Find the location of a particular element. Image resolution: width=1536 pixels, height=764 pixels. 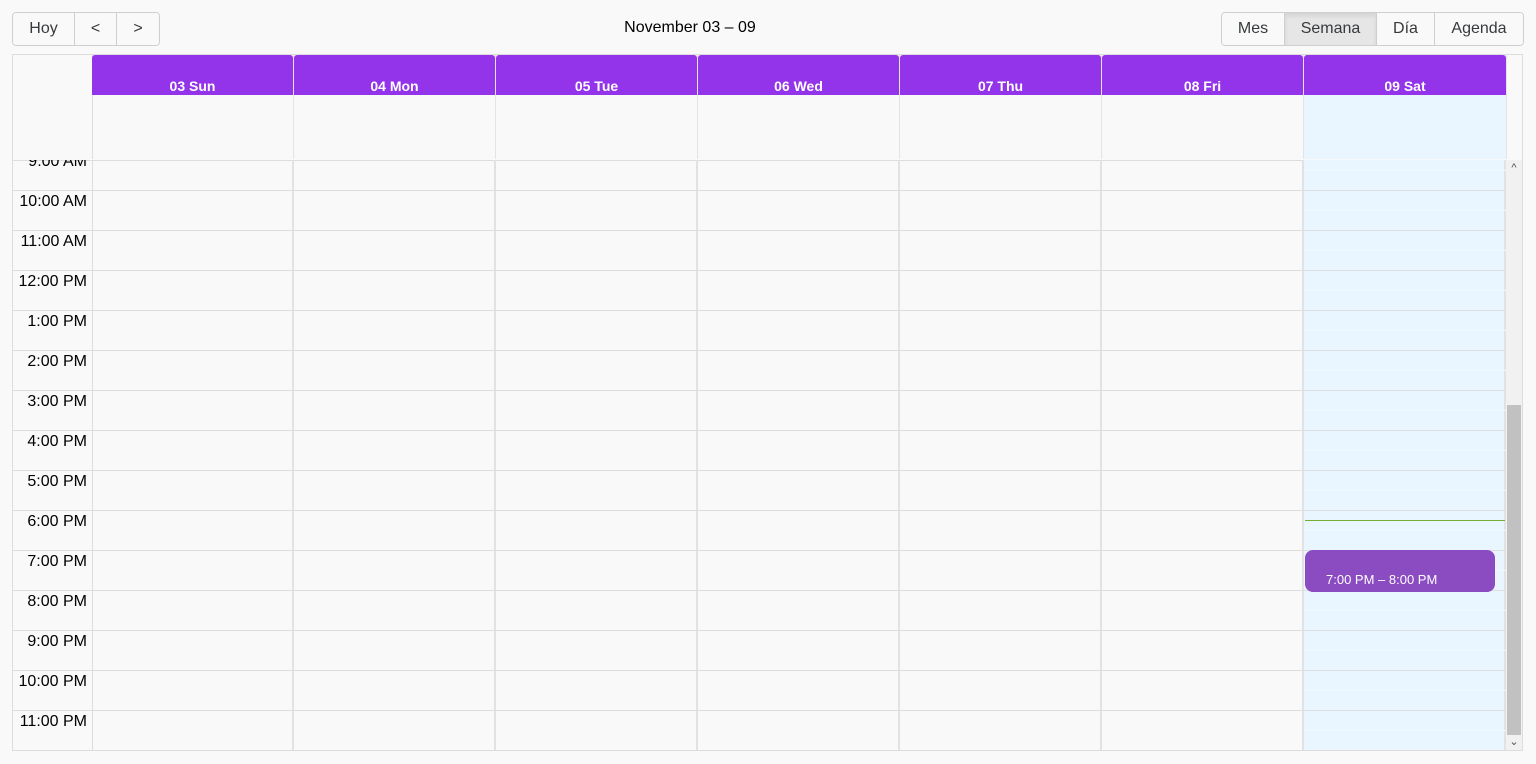

time-slot-label: 11:00 AM is located at coordinates (53, 241).